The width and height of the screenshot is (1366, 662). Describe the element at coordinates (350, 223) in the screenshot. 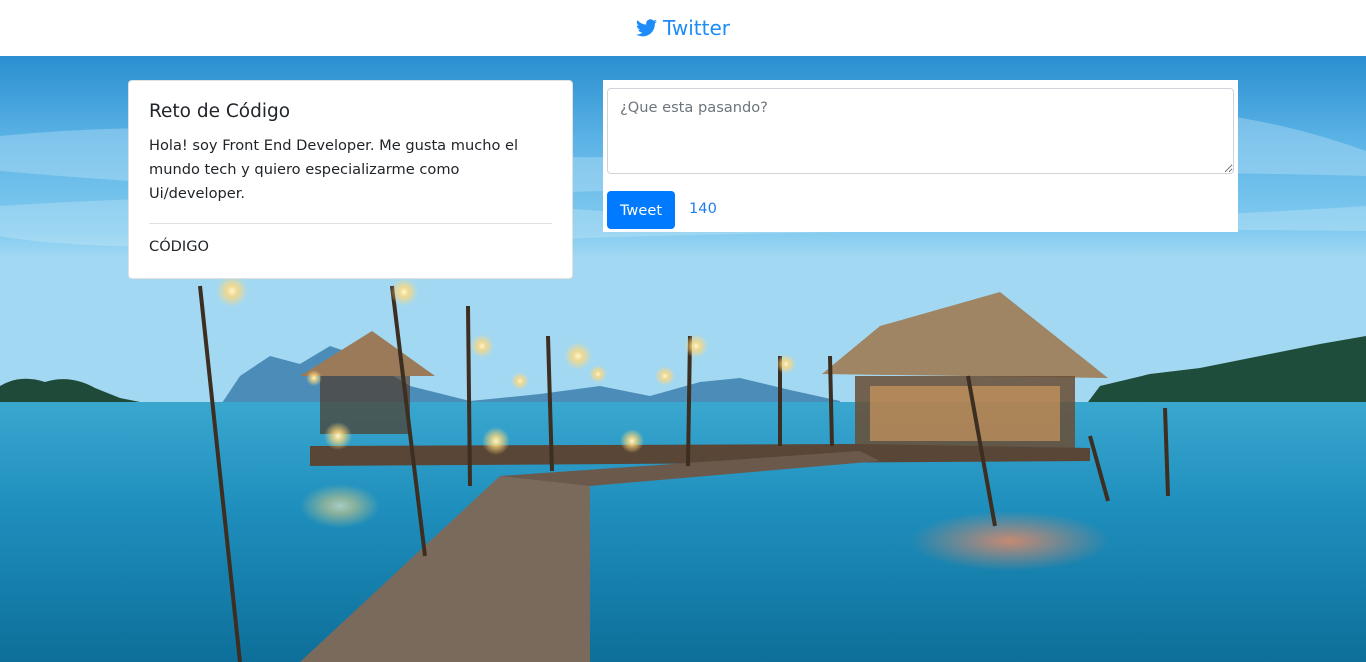

I see `profile-divider` at that location.